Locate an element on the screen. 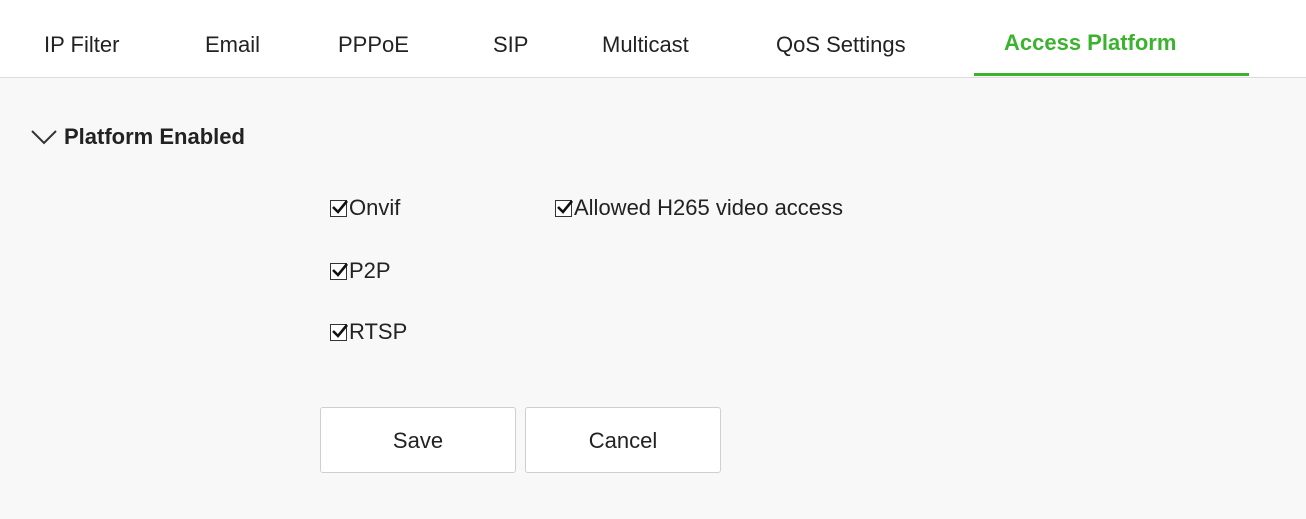  tab-multicast: Multicast is located at coordinates (645, 45).